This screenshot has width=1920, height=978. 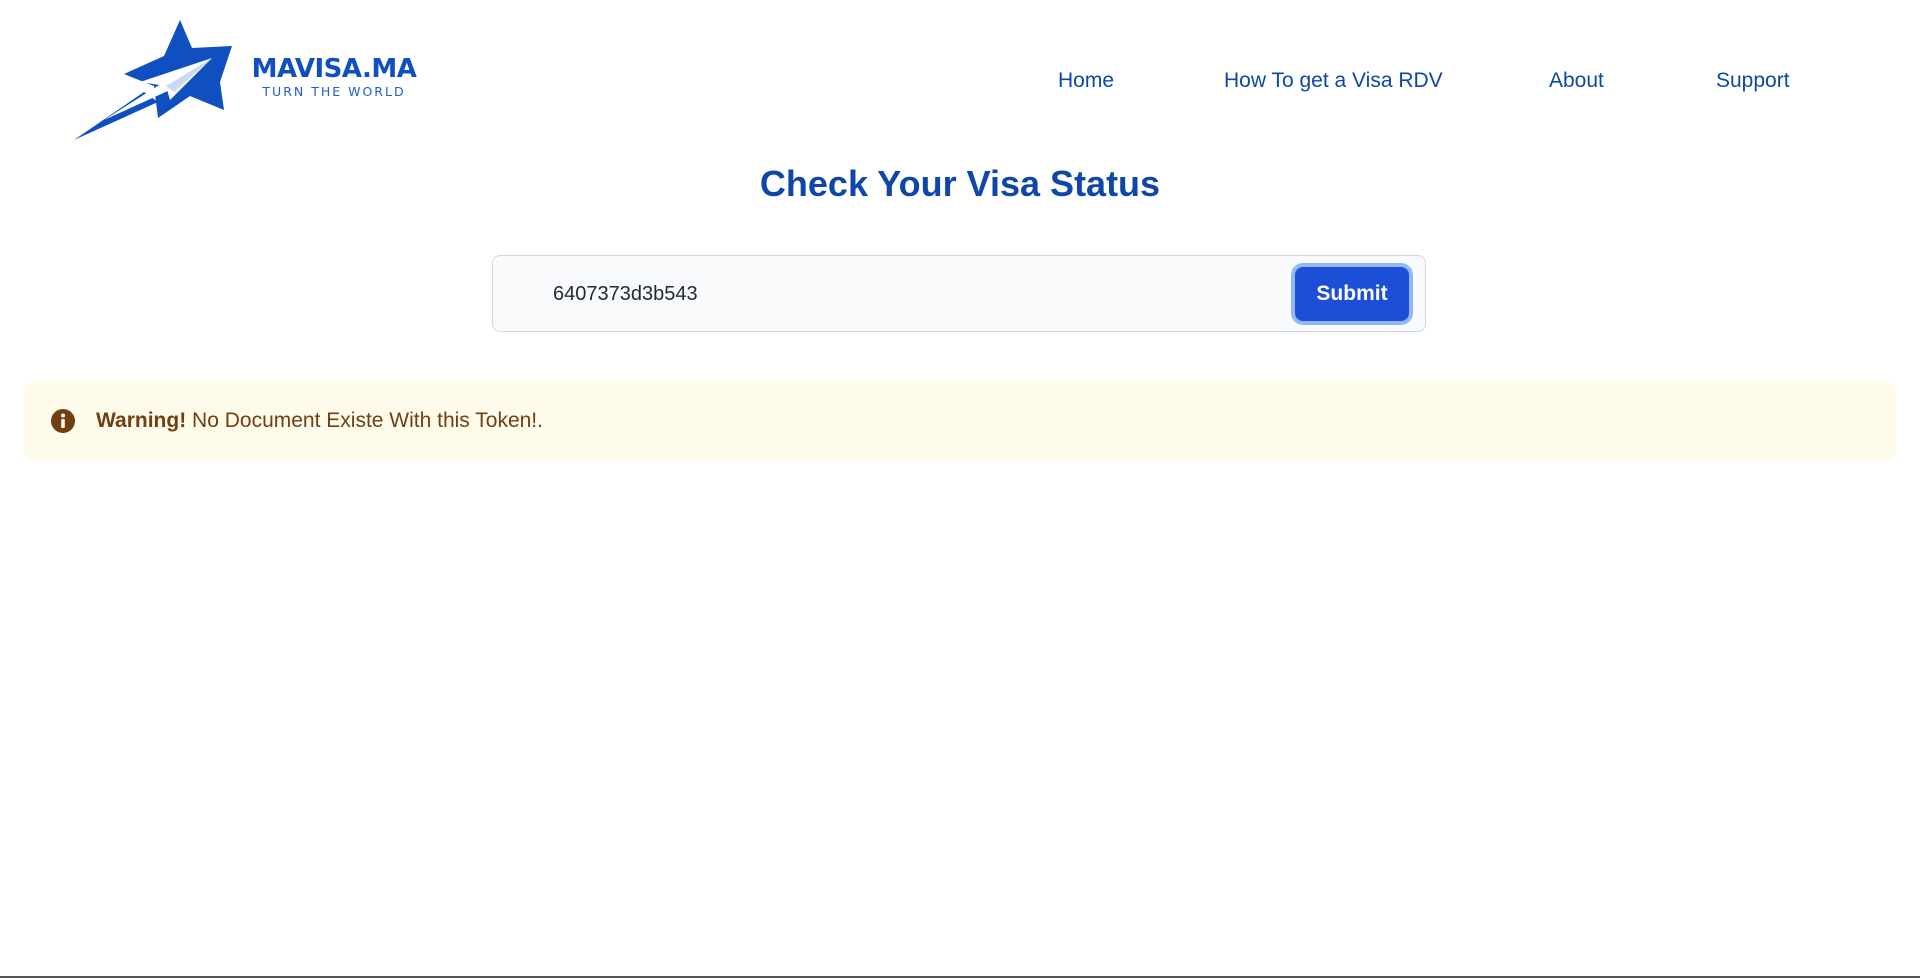 I want to click on nav-support-link: Support, so click(x=1753, y=81).